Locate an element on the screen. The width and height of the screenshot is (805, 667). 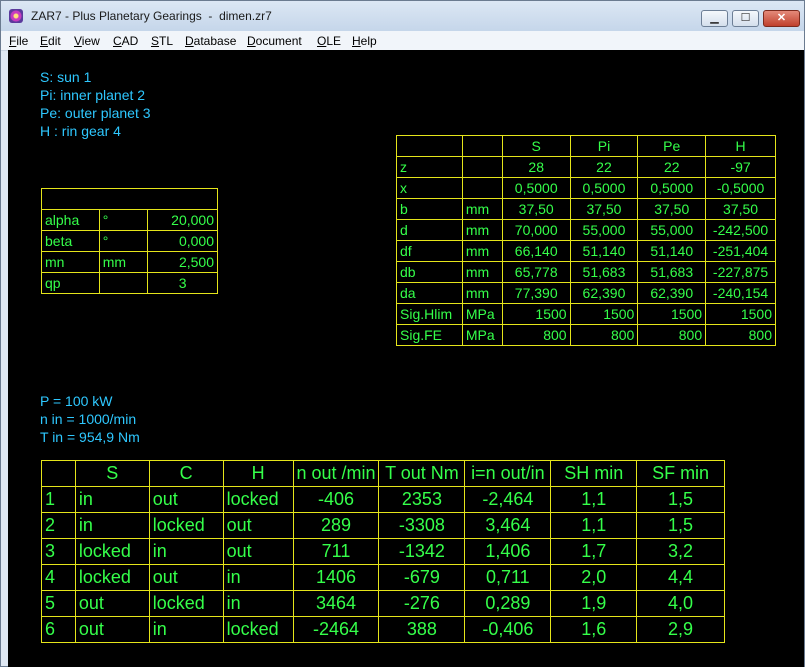
parameter-name: alpha is located at coordinates (70, 220).